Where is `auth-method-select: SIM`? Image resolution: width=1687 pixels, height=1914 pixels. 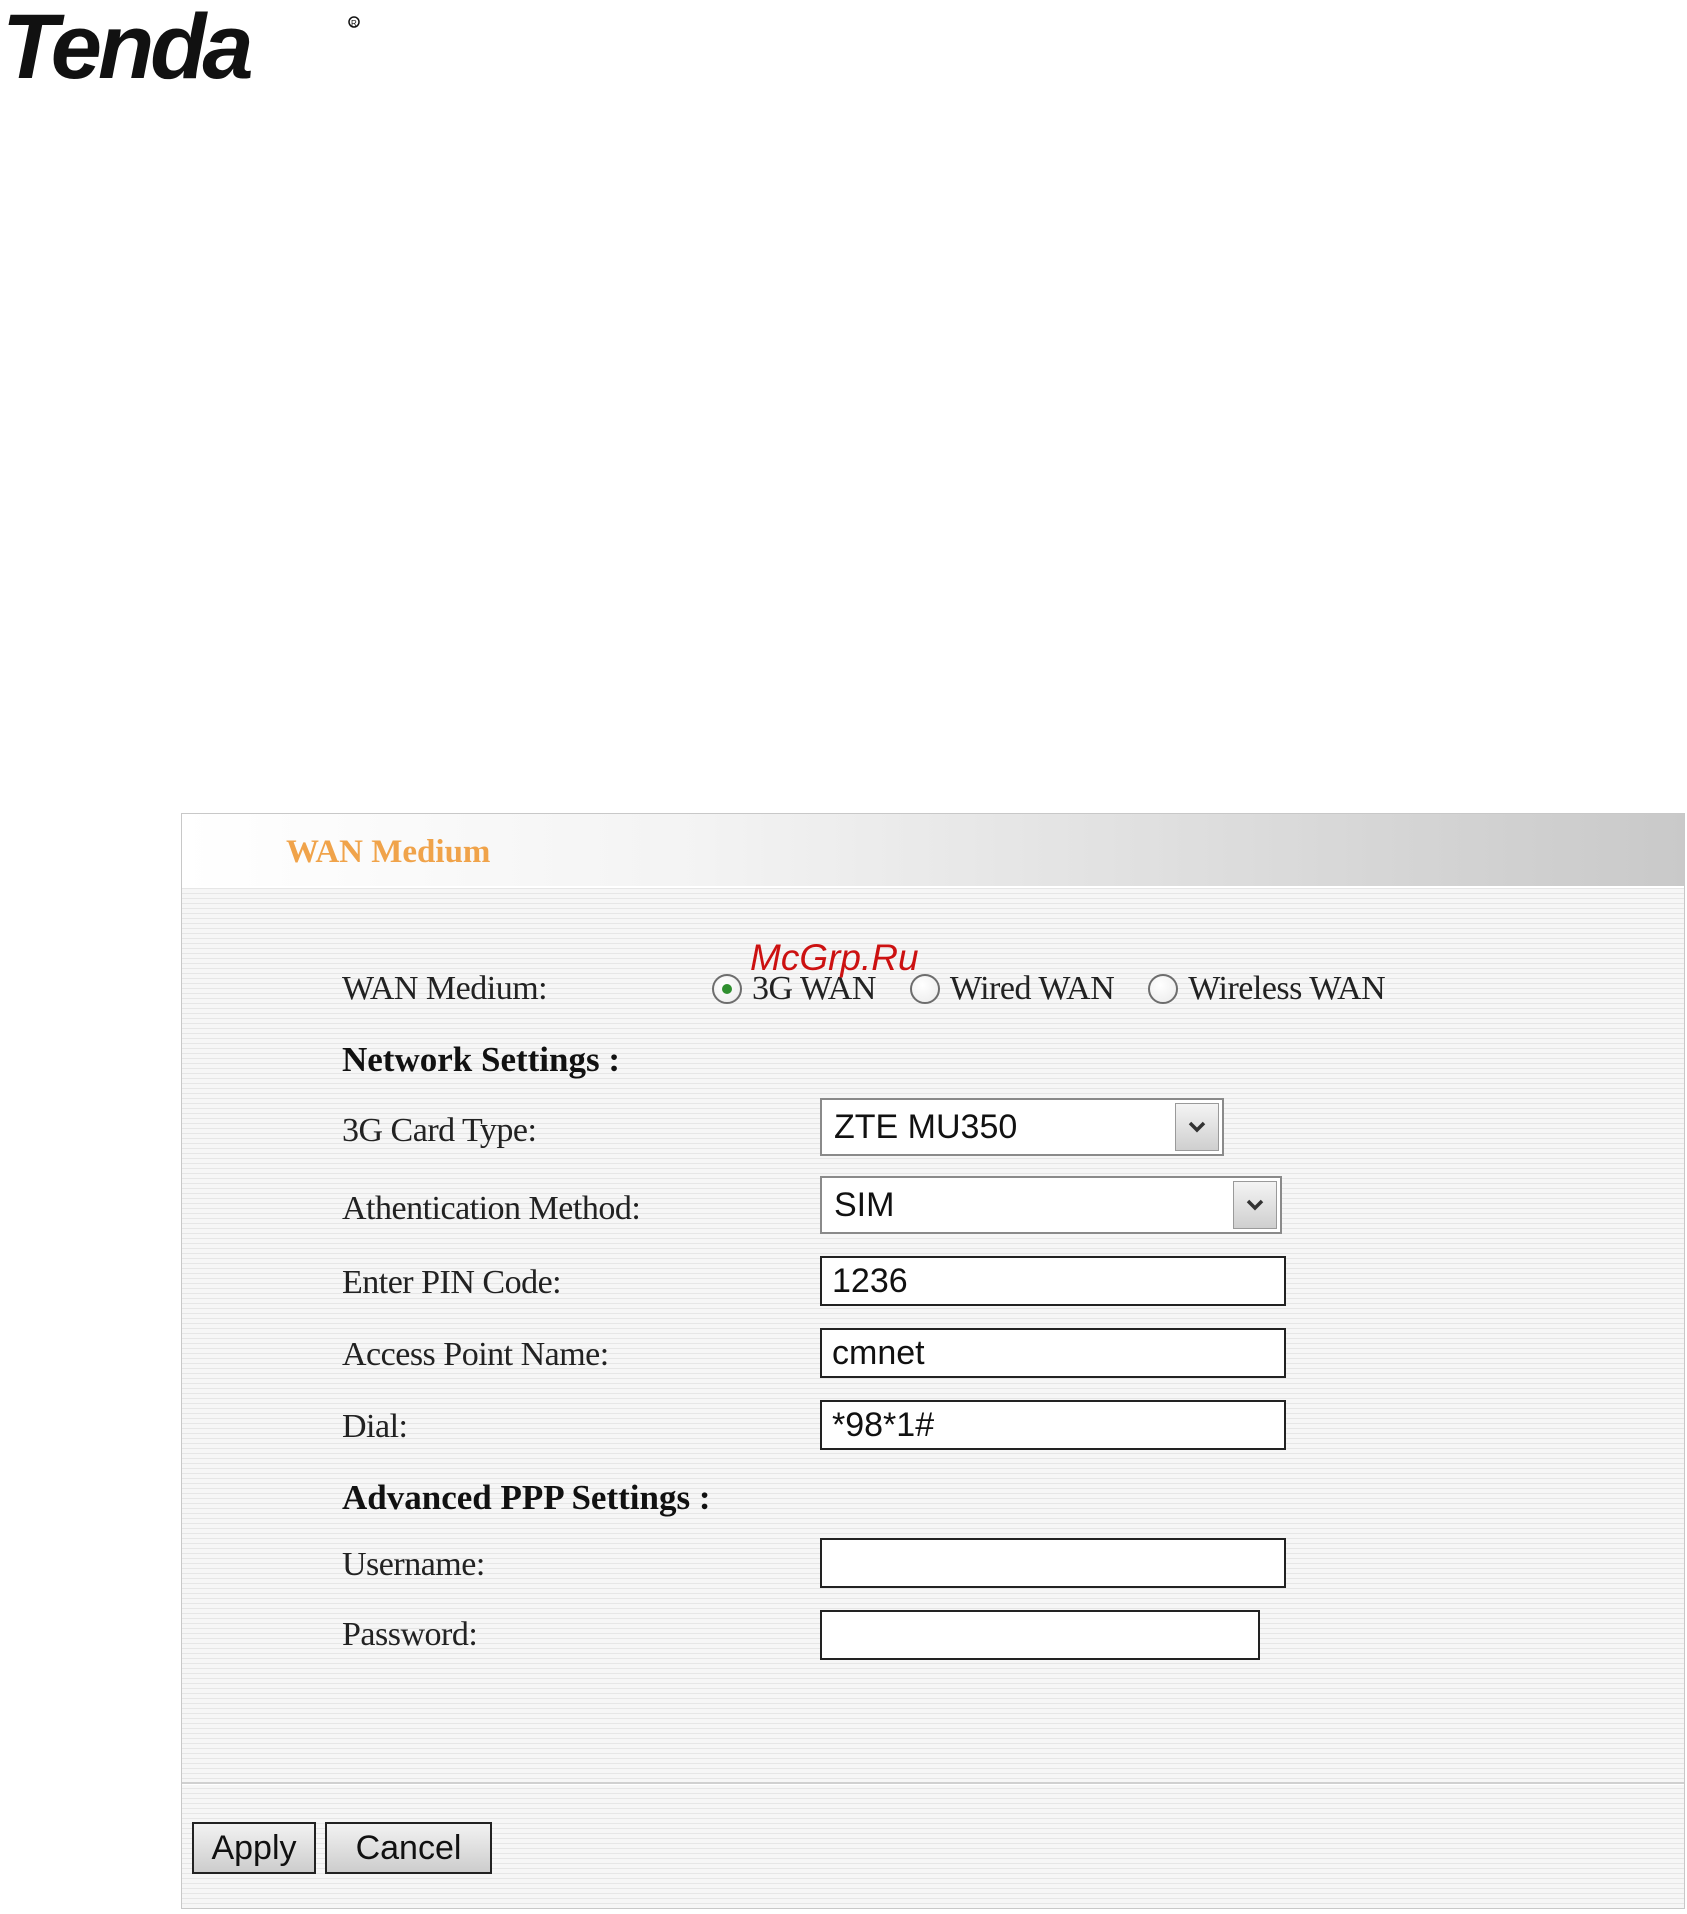
auth-method-select: SIM is located at coordinates (1051, 1205).